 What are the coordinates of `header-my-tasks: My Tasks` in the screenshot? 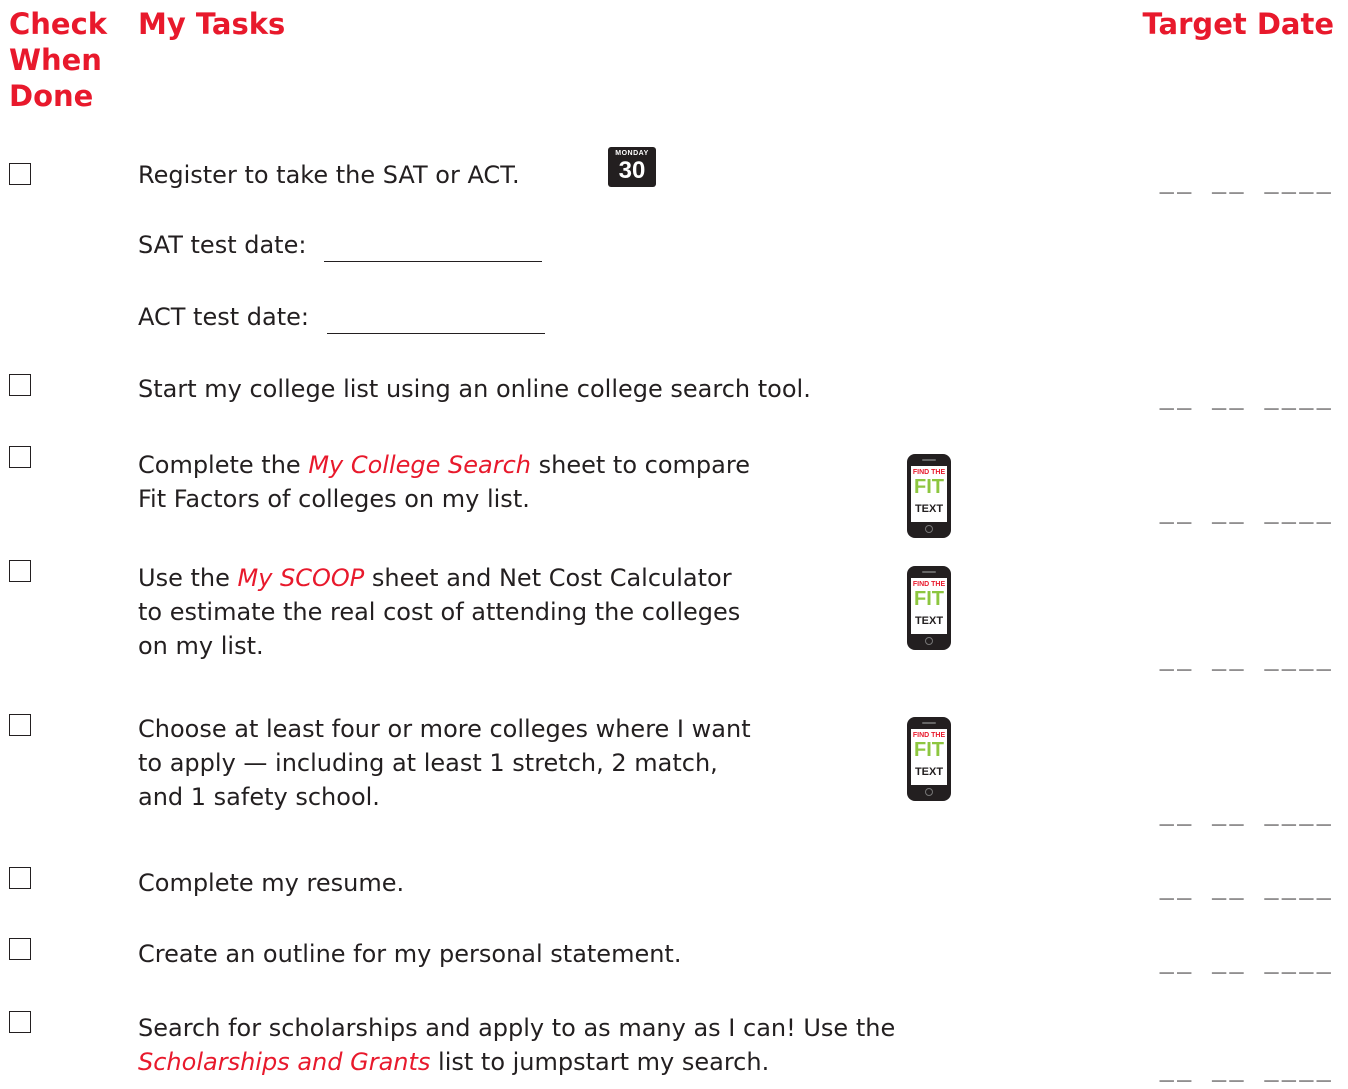 It's located at (212, 24).